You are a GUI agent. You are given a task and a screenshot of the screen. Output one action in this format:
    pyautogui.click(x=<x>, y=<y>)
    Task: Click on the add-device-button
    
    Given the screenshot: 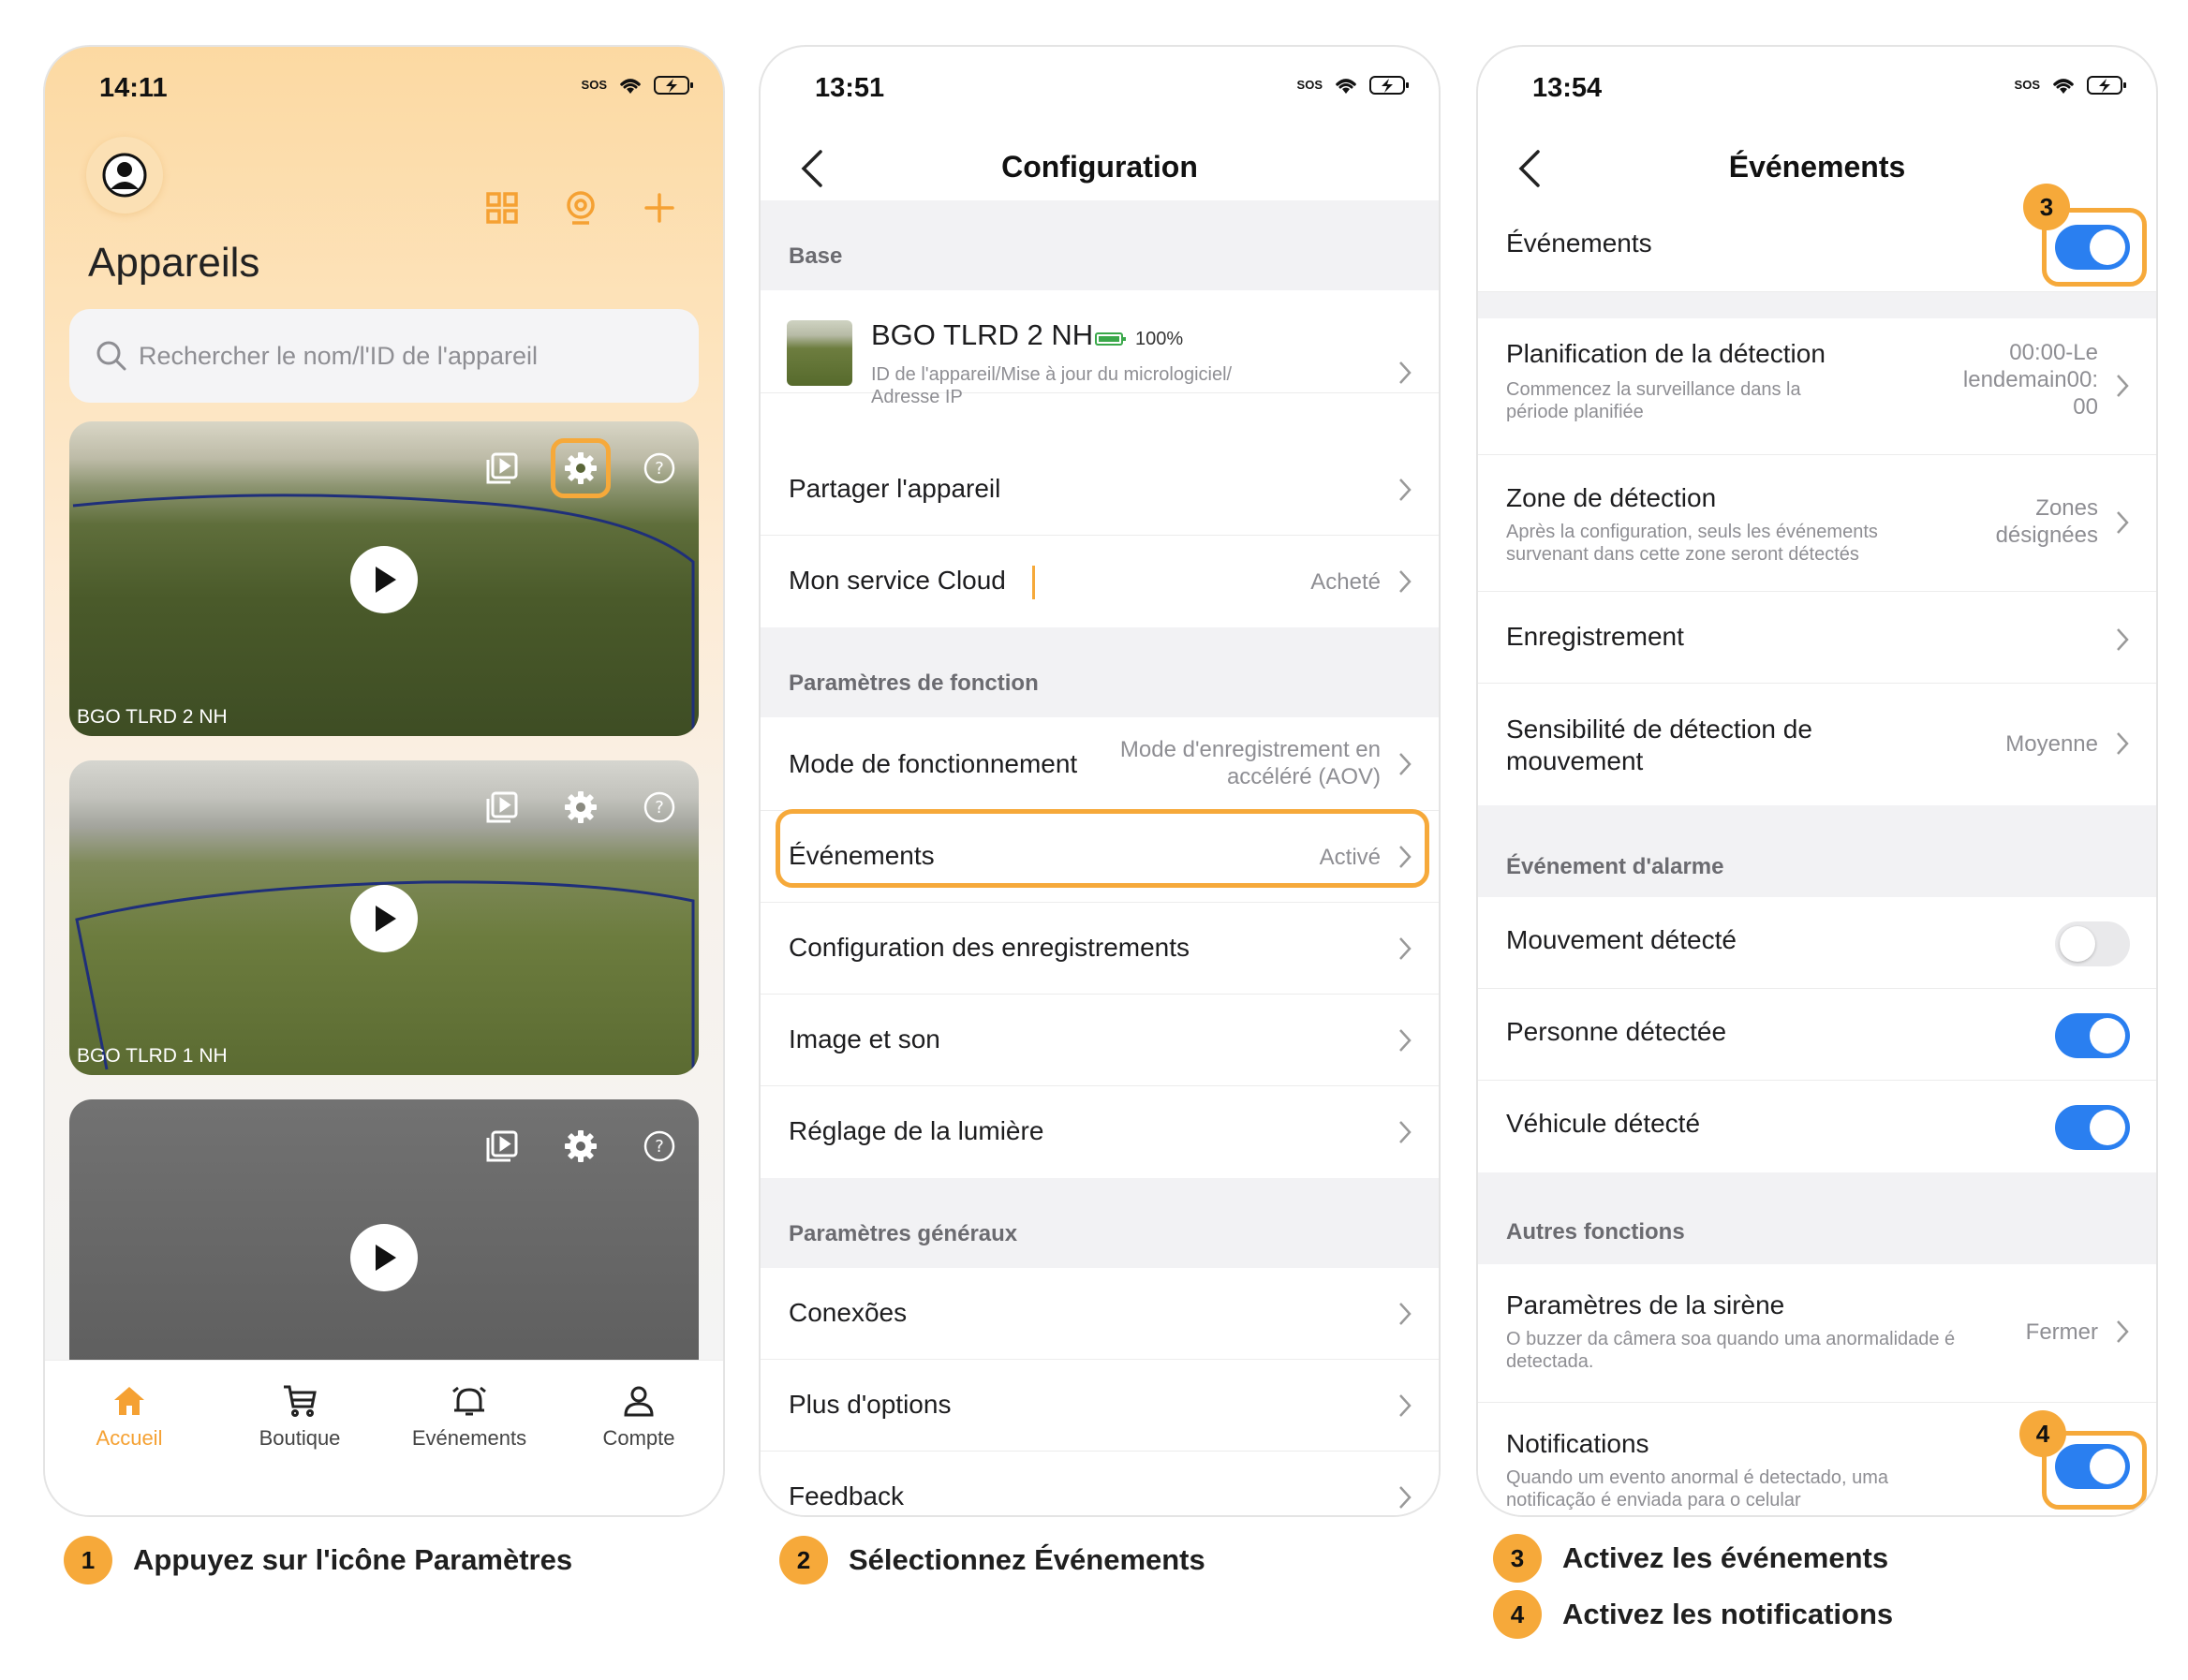 What is the action you would take?
    pyautogui.click(x=659, y=207)
    